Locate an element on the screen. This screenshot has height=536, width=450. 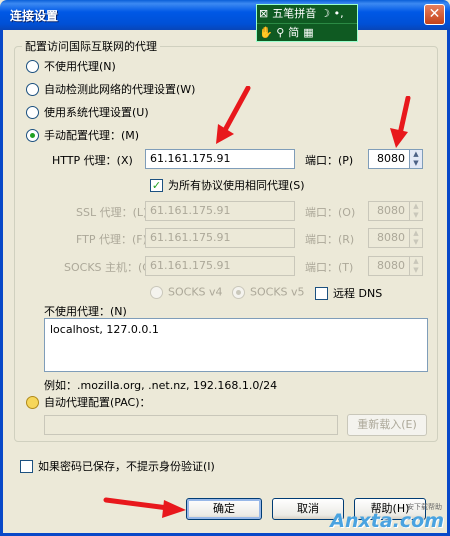
ftp-port-label: 端口：(R) is located at coordinates (330, 239).